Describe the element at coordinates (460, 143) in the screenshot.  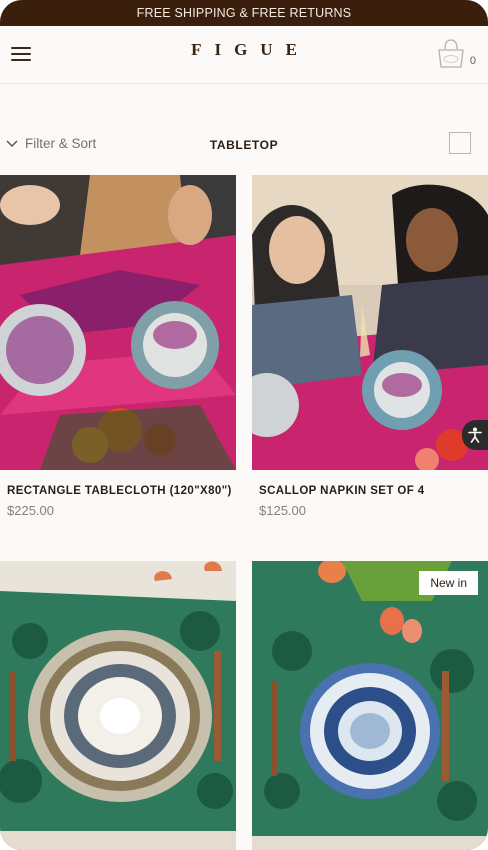
I see `single-view-icon` at that location.